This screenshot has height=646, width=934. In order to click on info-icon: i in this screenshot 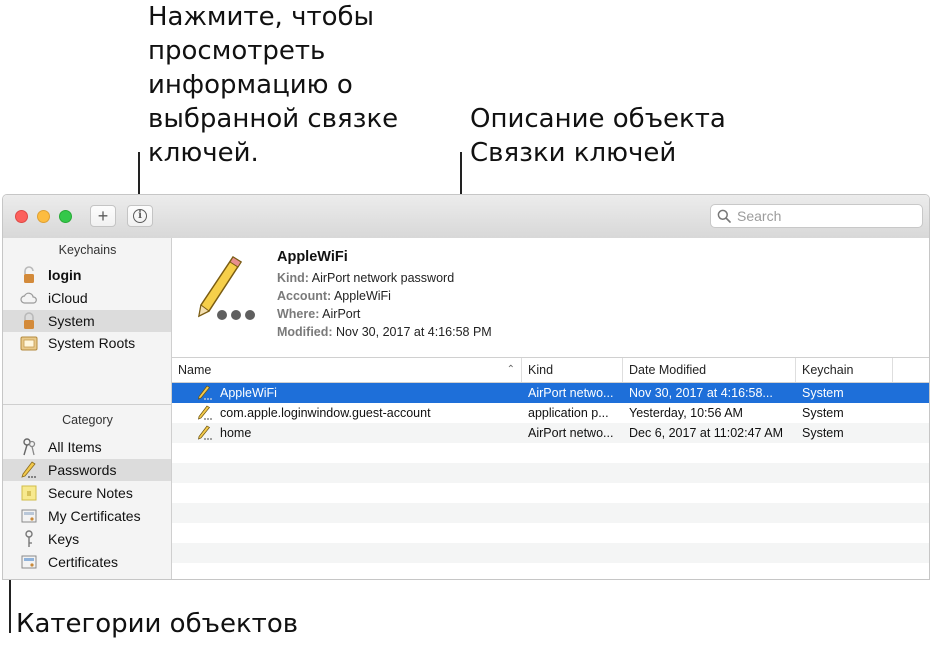, I will do `click(140, 216)`.